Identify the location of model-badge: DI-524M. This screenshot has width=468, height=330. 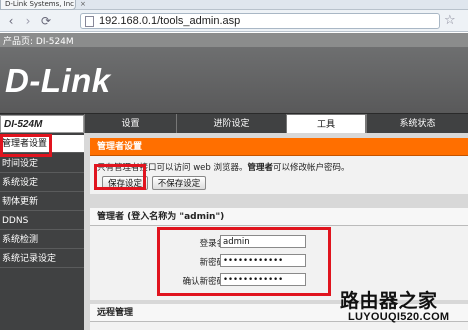
(42, 124).